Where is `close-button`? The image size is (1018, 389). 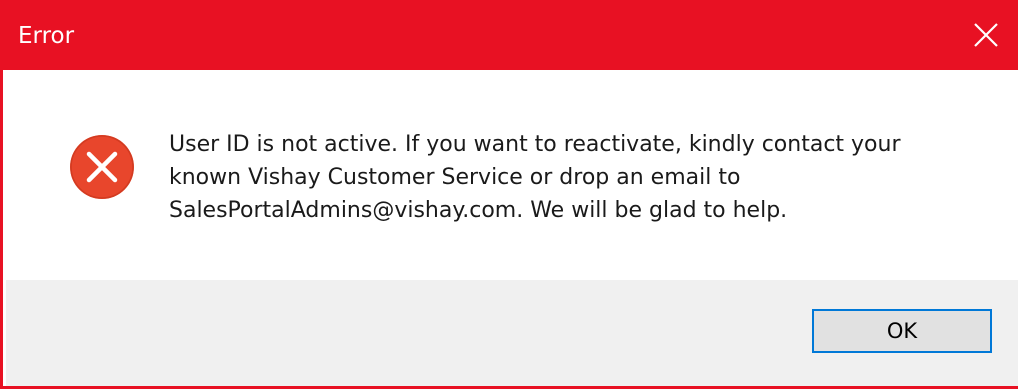 close-button is located at coordinates (984, 35).